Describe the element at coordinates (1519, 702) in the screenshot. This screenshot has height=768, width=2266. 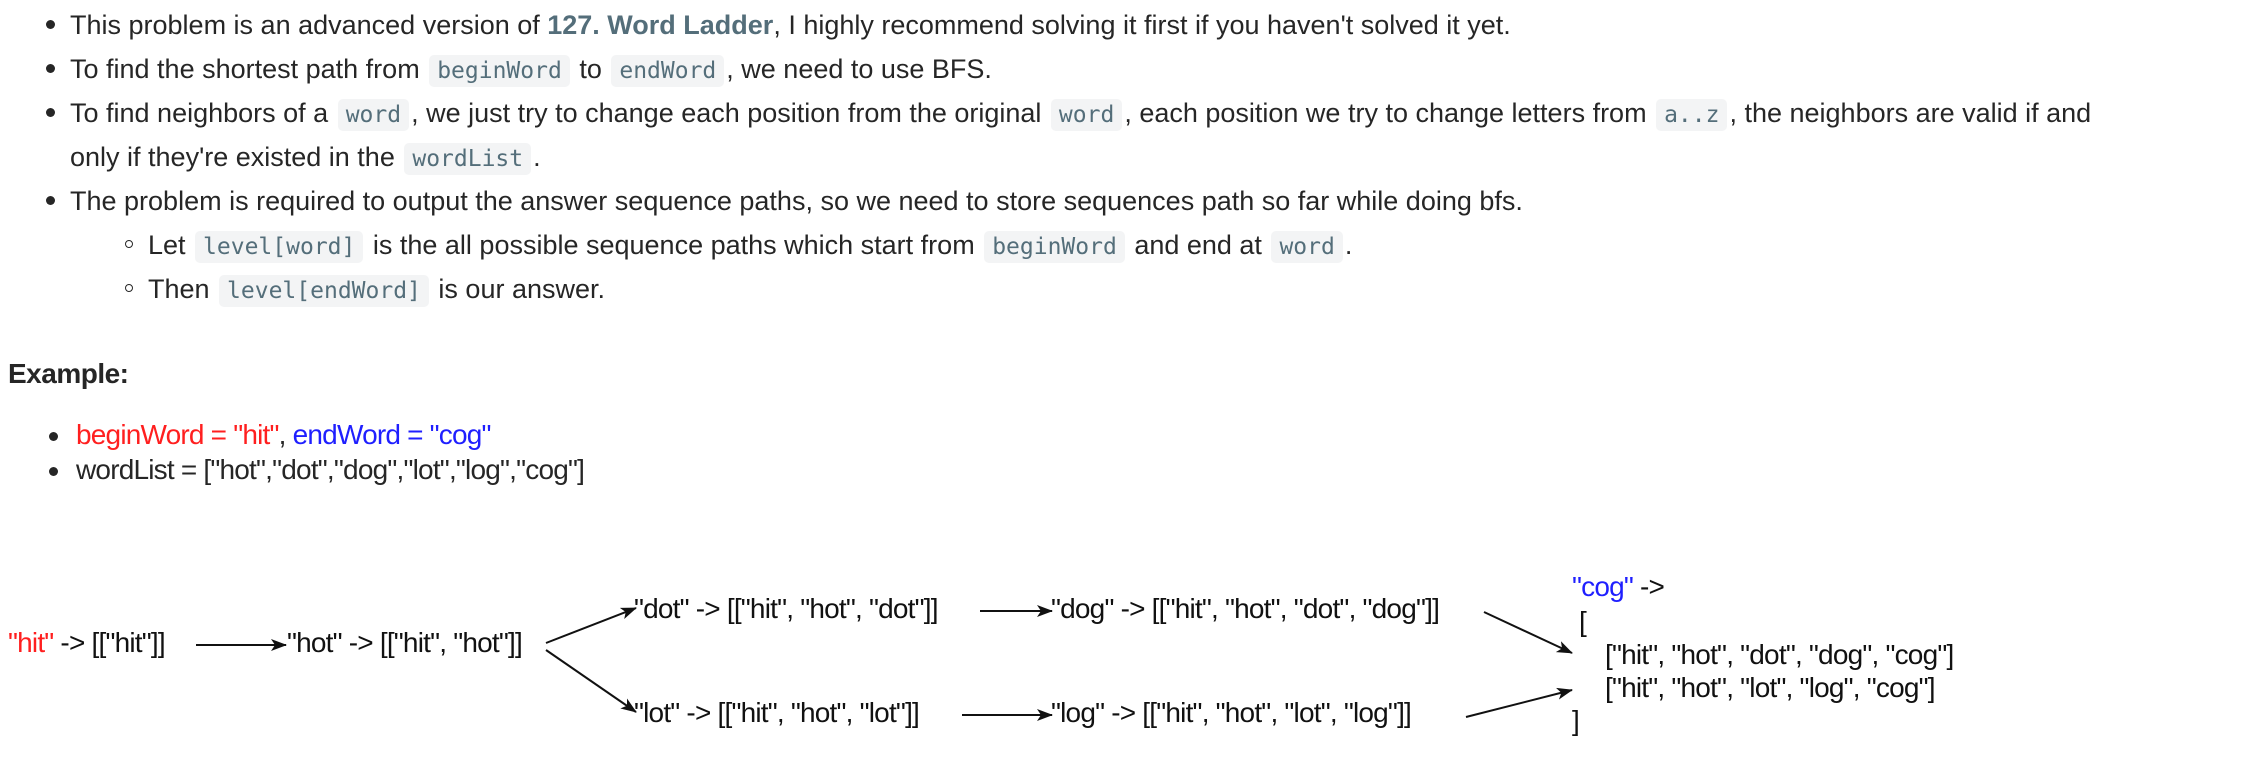
I see `arrow-log-cog` at that location.